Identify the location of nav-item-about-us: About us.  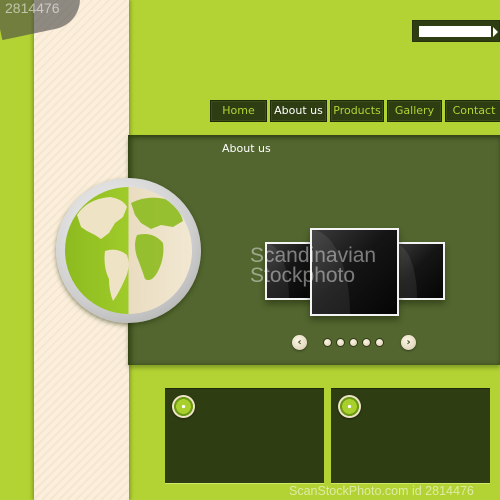
(298, 111).